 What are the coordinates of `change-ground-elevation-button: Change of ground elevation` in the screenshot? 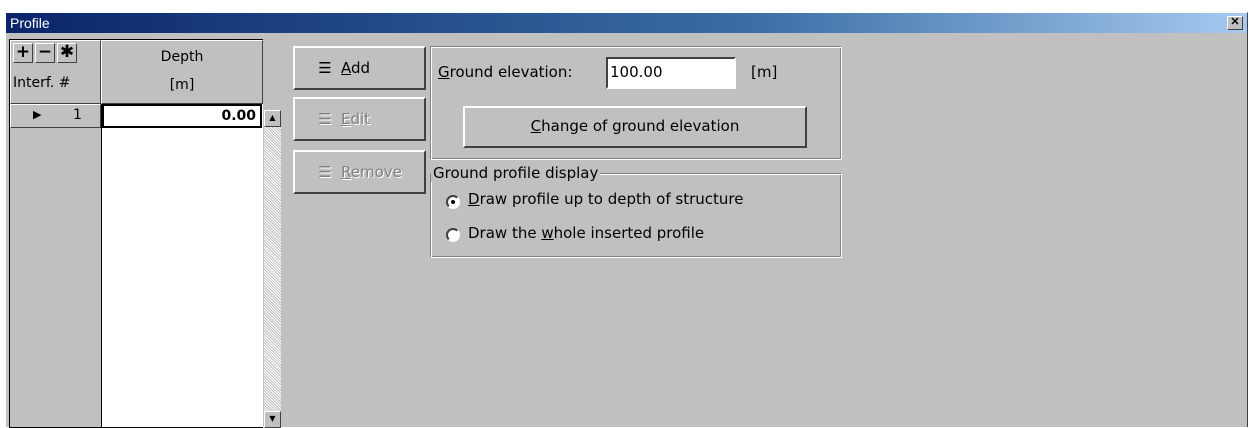 It's located at (635, 127).